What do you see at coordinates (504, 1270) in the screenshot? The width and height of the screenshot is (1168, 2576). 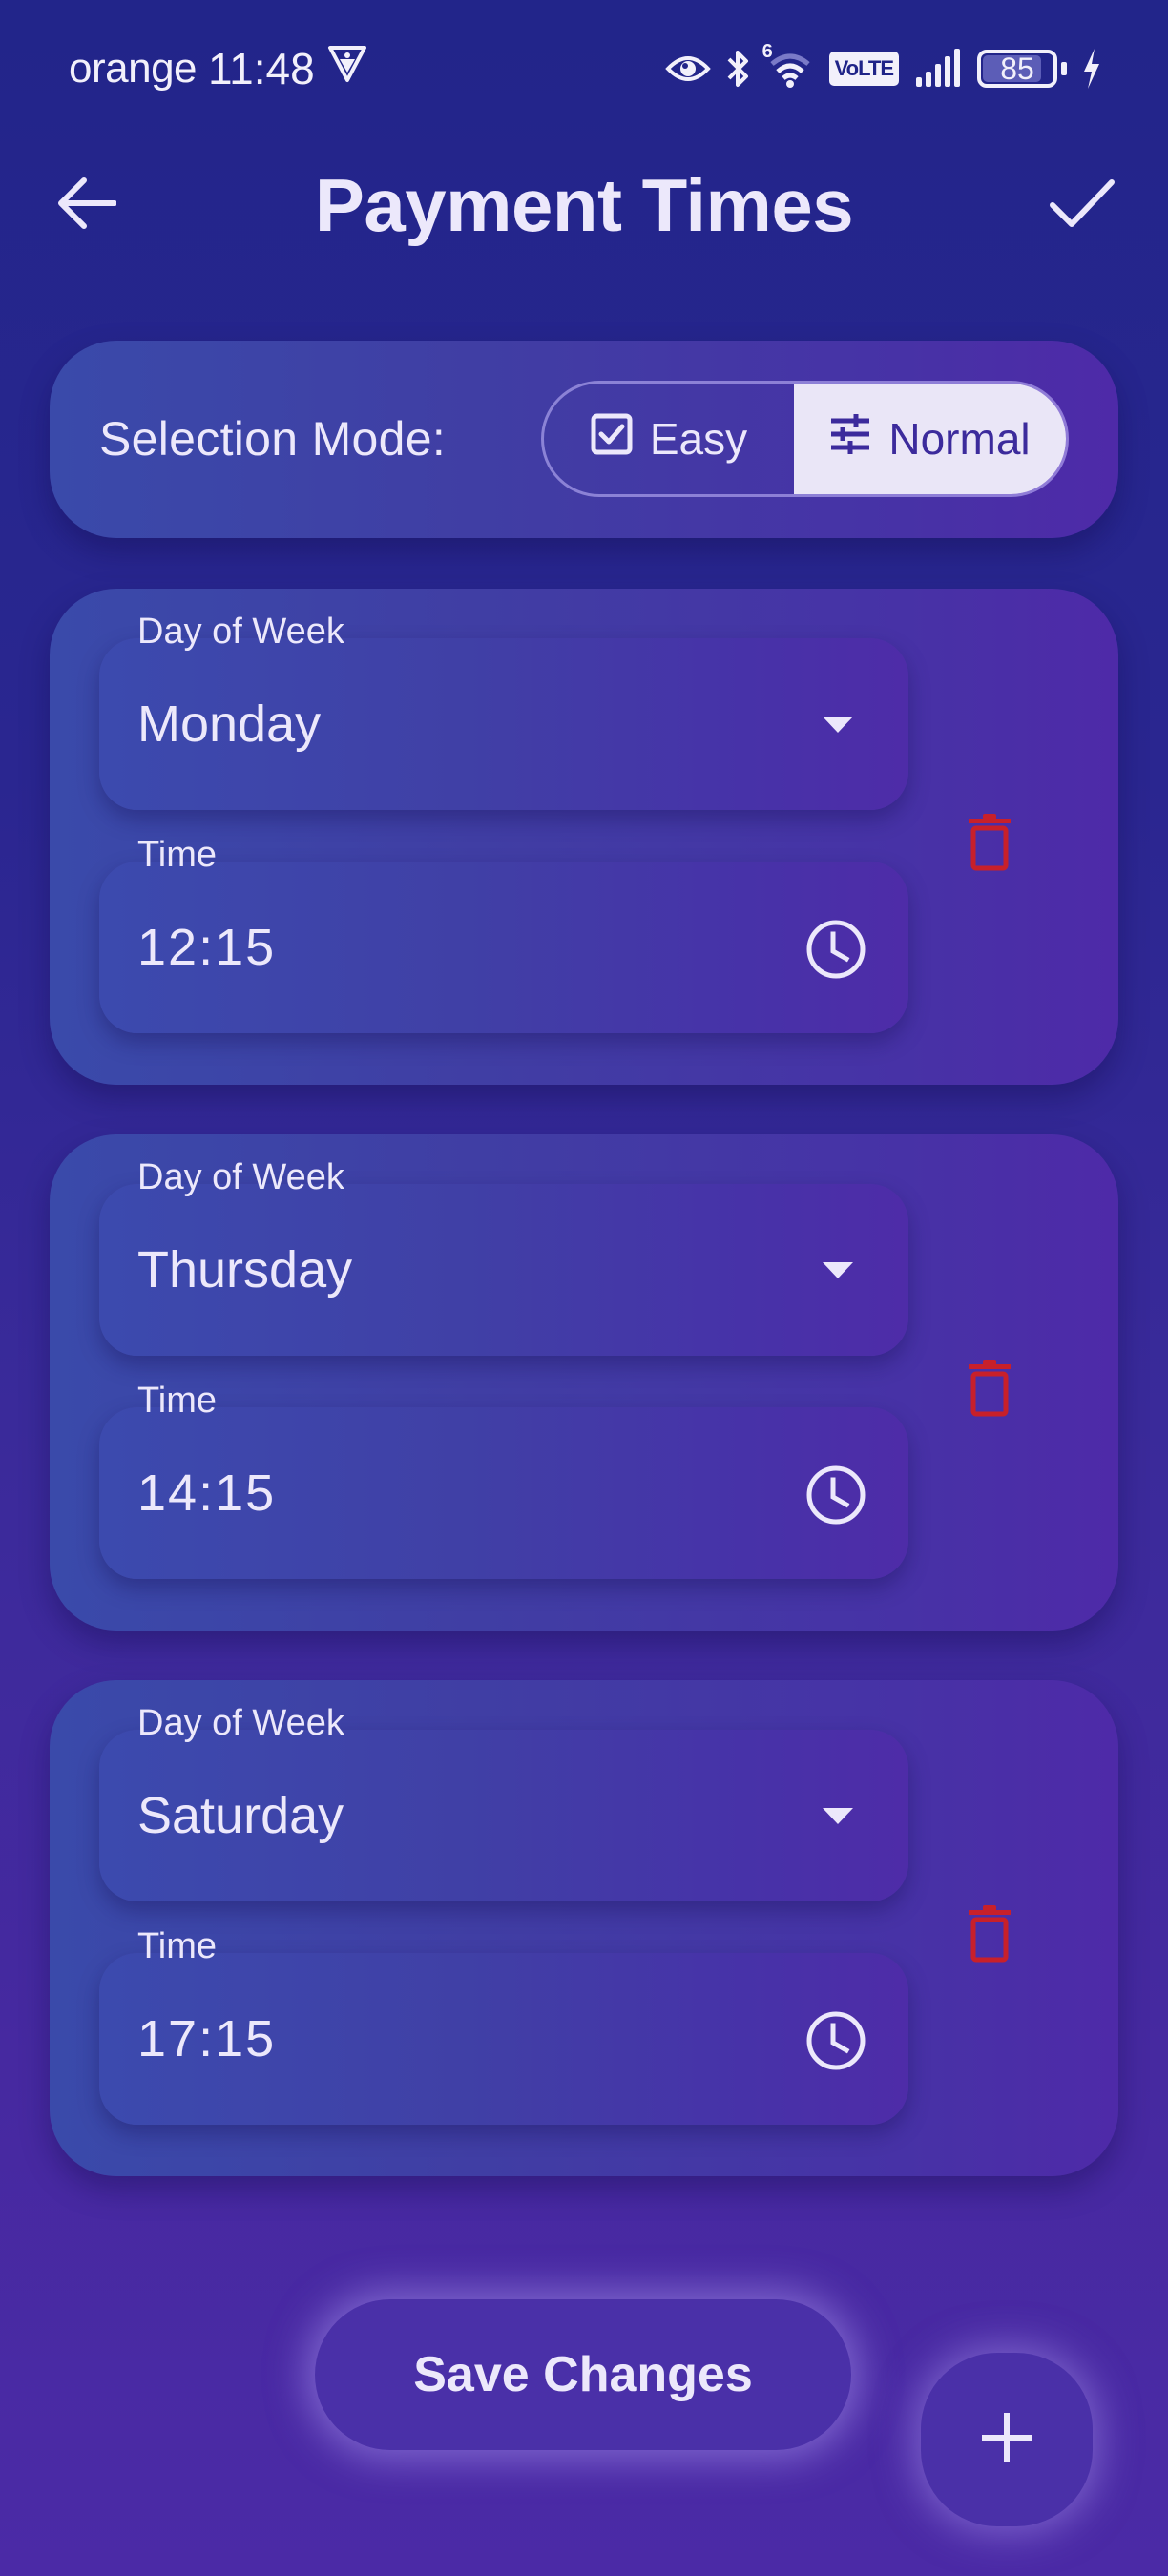 I see `day-of-week-dropdown: Thursday` at bounding box center [504, 1270].